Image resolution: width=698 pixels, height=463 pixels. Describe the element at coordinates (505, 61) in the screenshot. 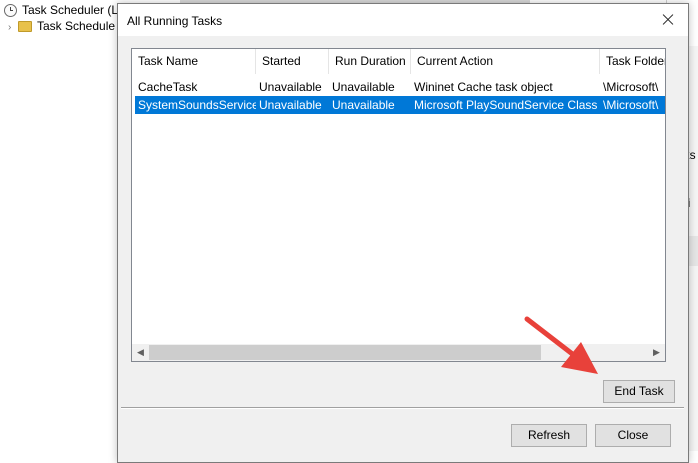

I see `column-header-current-action: Current Action` at that location.